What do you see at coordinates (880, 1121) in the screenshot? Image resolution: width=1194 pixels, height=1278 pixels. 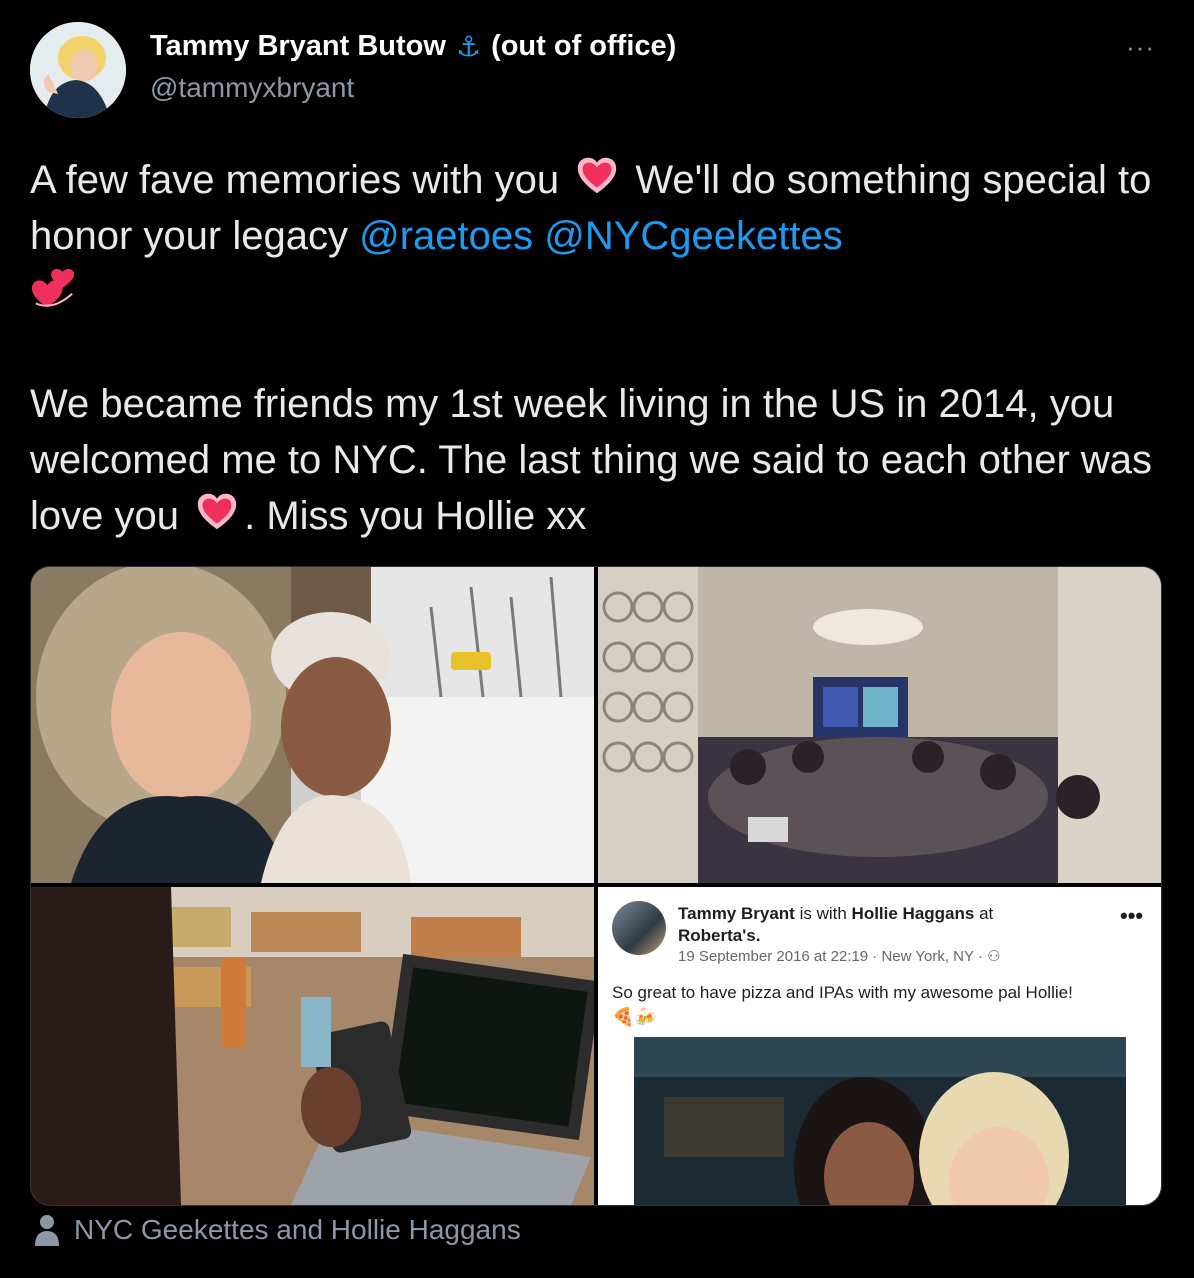 I see `fb-post-photo` at bounding box center [880, 1121].